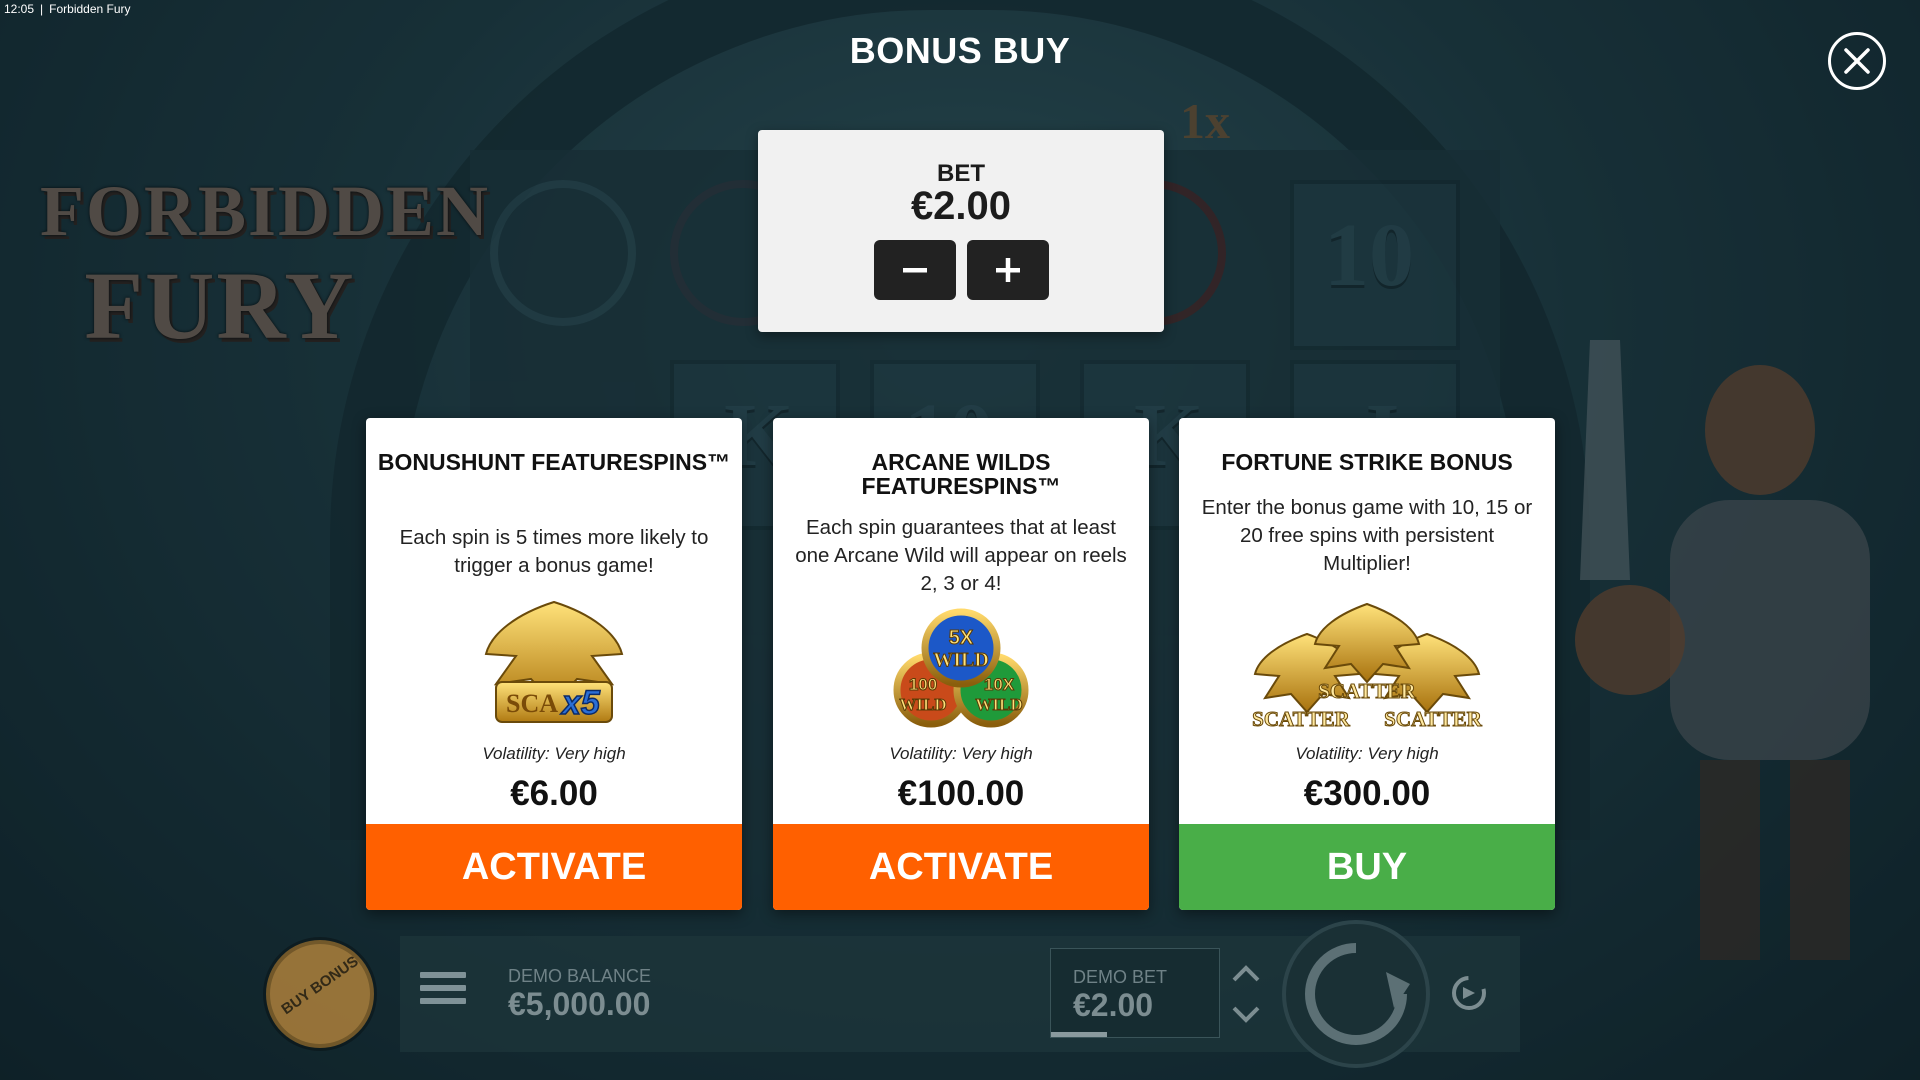 Image resolution: width=1920 pixels, height=1080 pixels. What do you see at coordinates (580, 976) in the screenshot?
I see `balance-label: DEMO BALANCE` at bounding box center [580, 976].